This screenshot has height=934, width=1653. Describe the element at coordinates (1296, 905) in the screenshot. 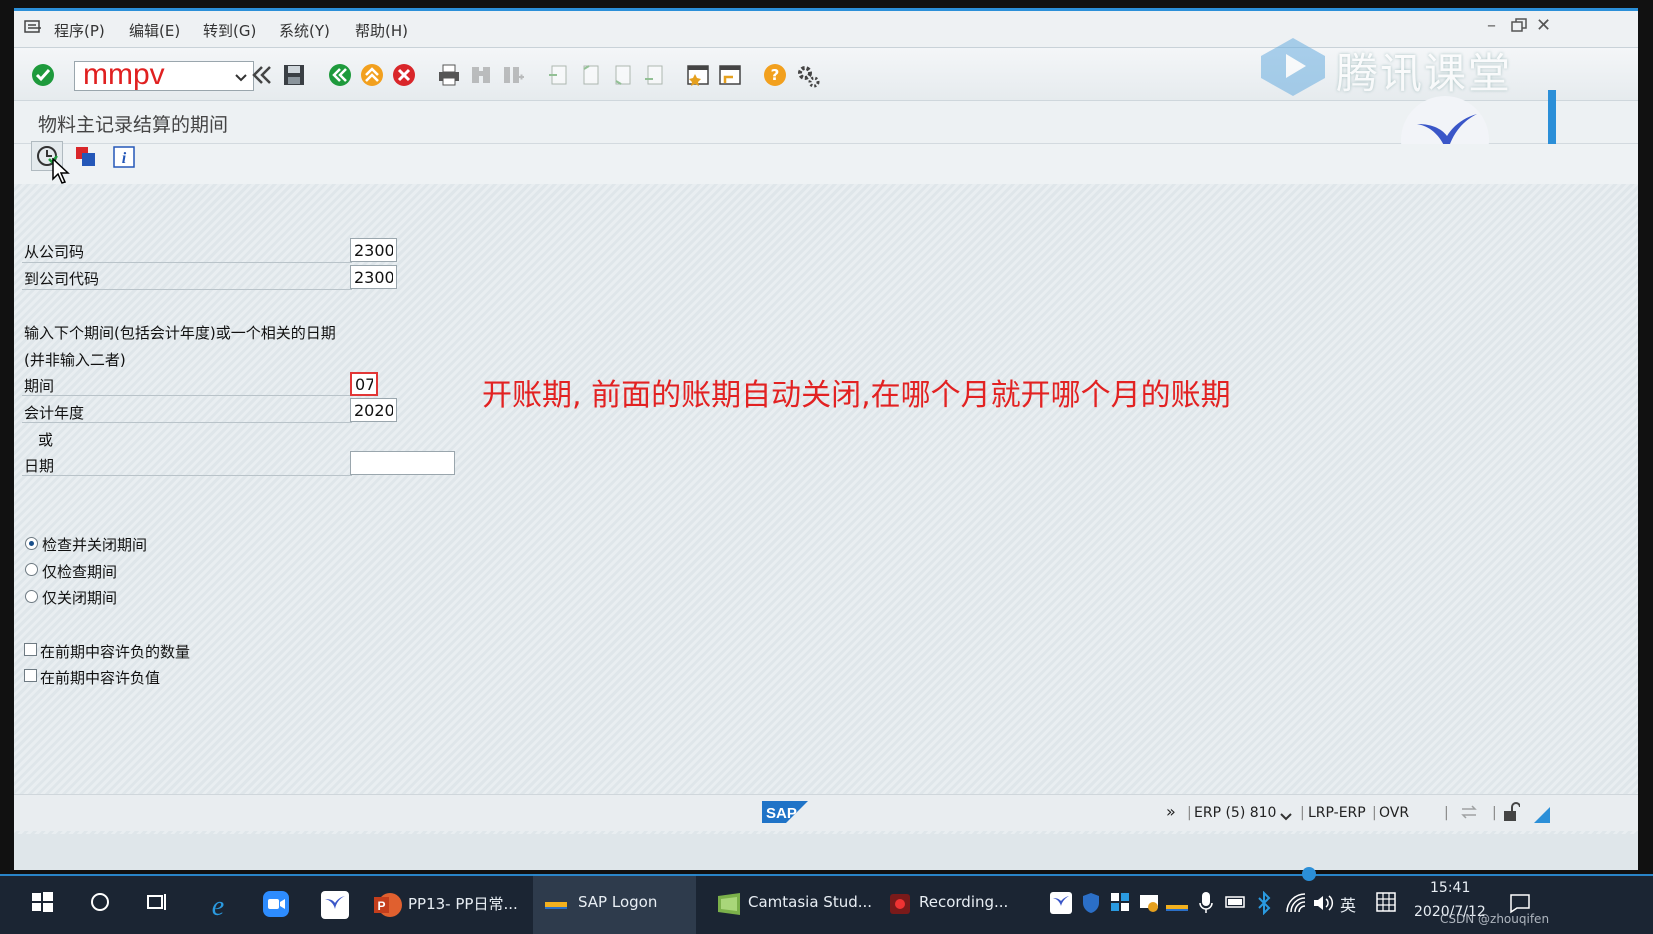

I see `wifi-icon` at that location.